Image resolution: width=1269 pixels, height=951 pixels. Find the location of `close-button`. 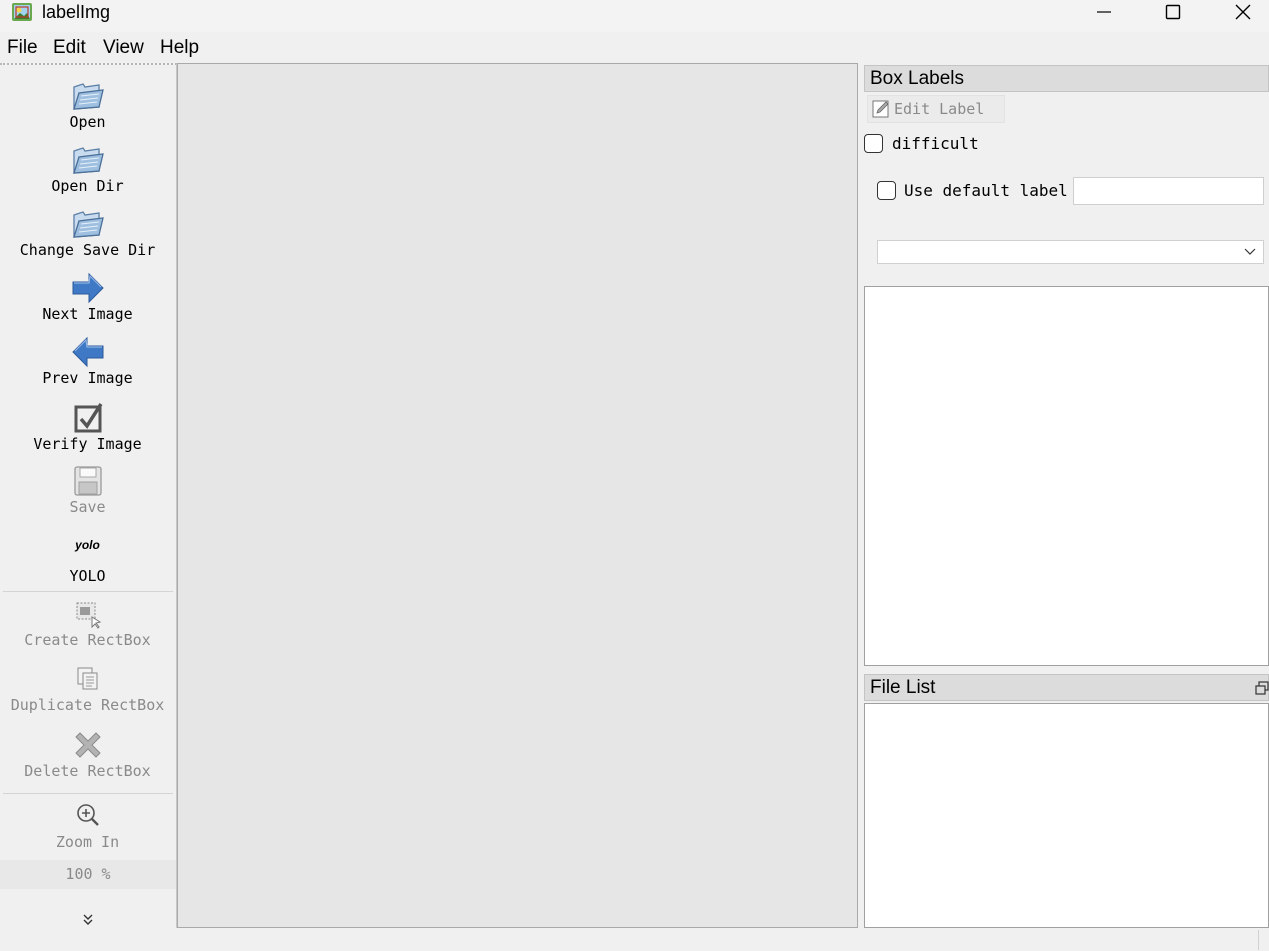

close-button is located at coordinates (1238, 12).